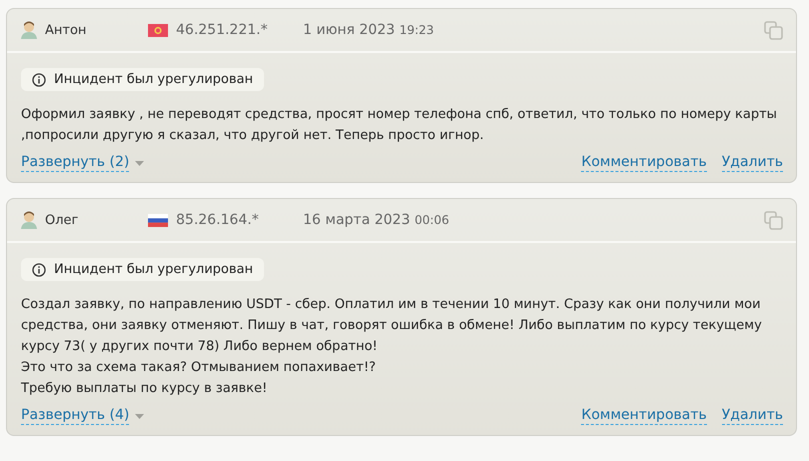 The width and height of the screenshot is (809, 461). I want to click on ip-address: 85.26.164.*, so click(217, 220).